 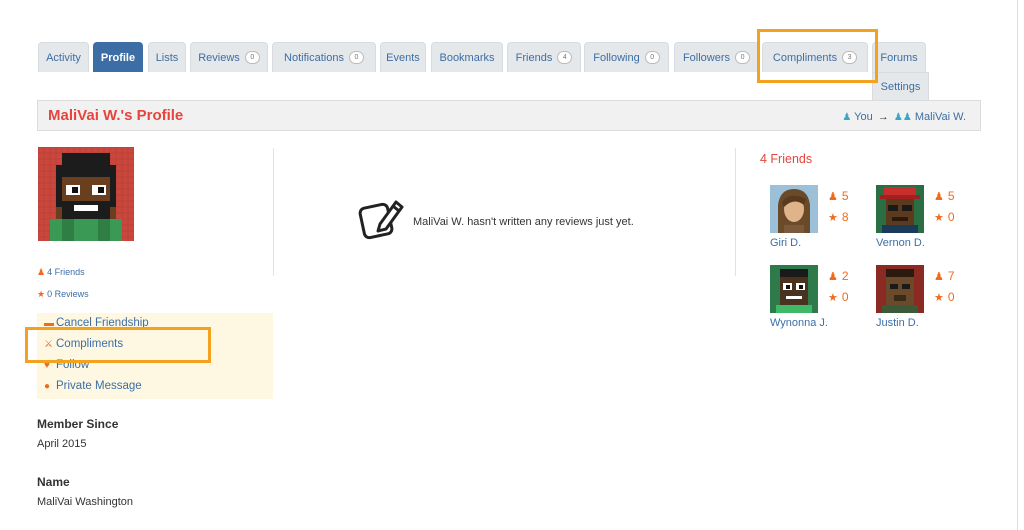 I want to click on arrow-right-icon: →, so click(x=883, y=117).